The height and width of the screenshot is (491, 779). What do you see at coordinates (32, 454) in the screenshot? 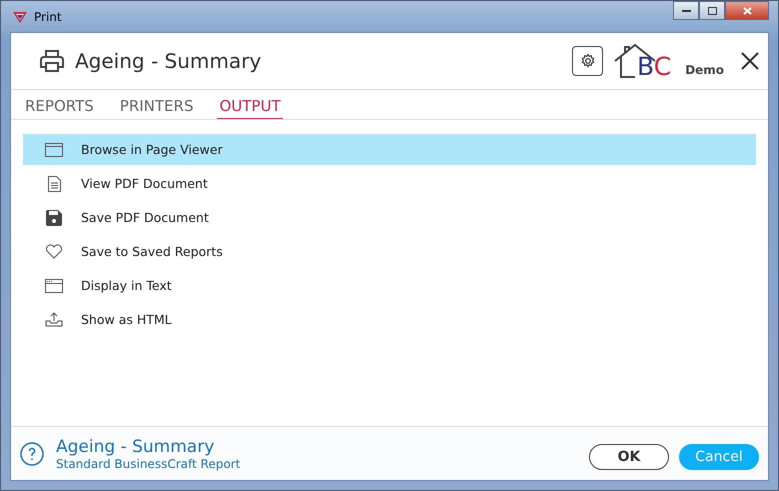
I see `help-icon` at bounding box center [32, 454].